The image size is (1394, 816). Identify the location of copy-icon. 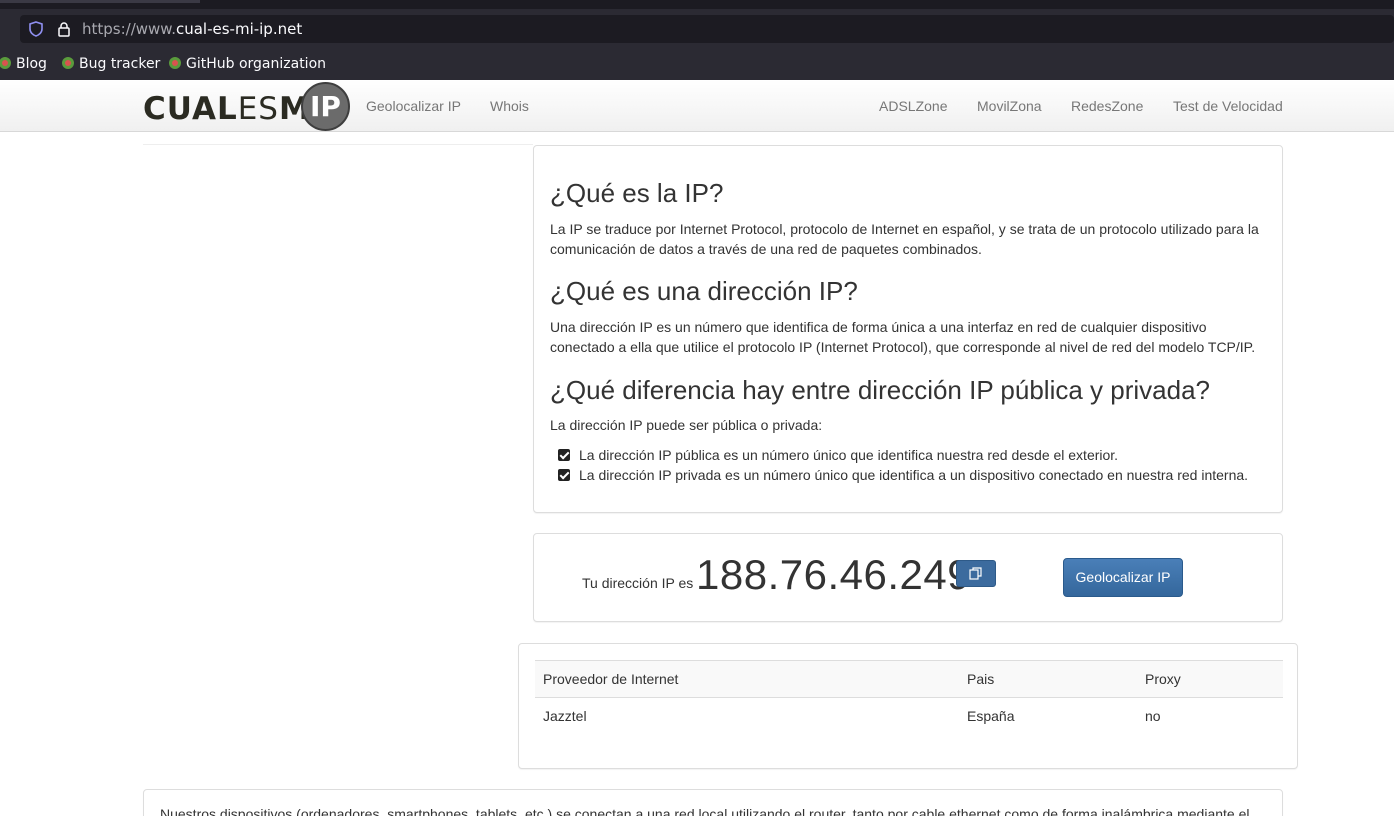
(975, 573).